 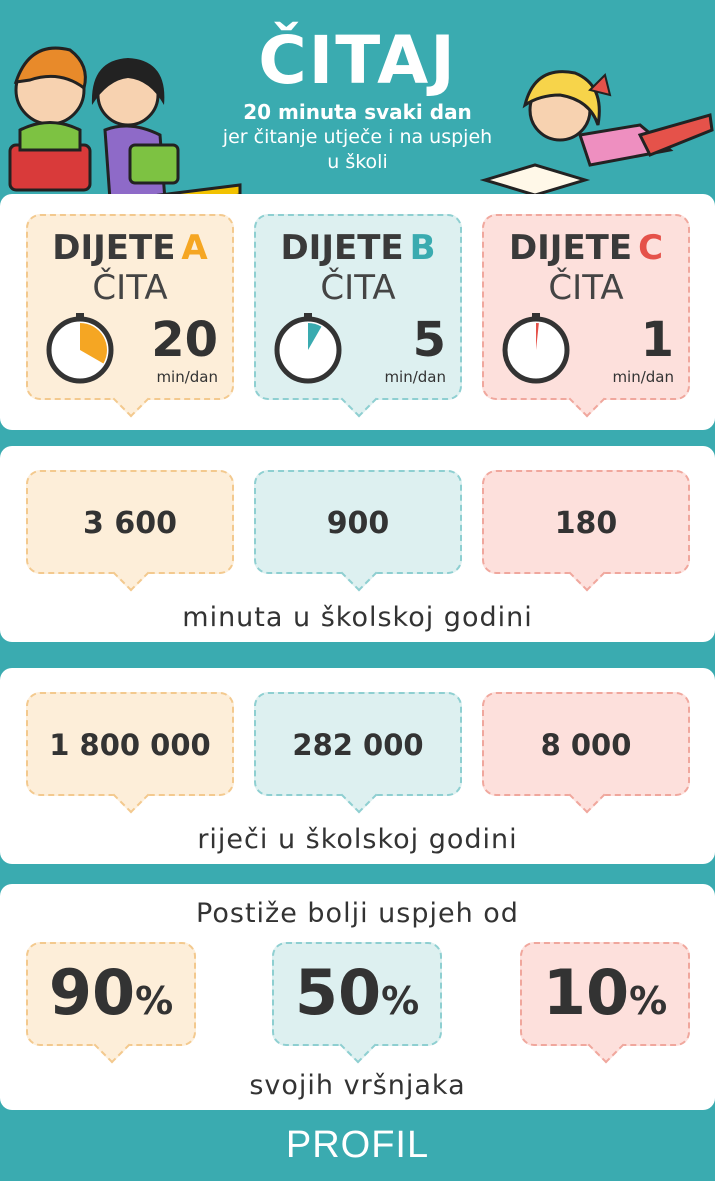 What do you see at coordinates (357, 149) in the screenshot?
I see `subtitle-rest: jer čitanje utječe i na uspjeh u školi` at bounding box center [357, 149].